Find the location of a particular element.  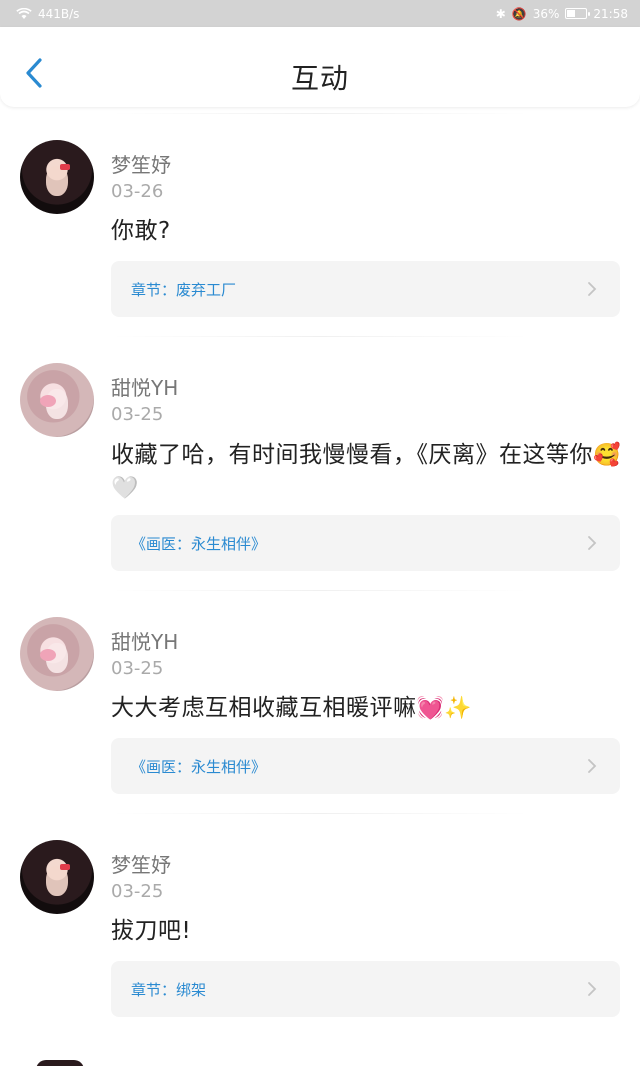

comment-text: 你敢? is located at coordinates (141, 231).